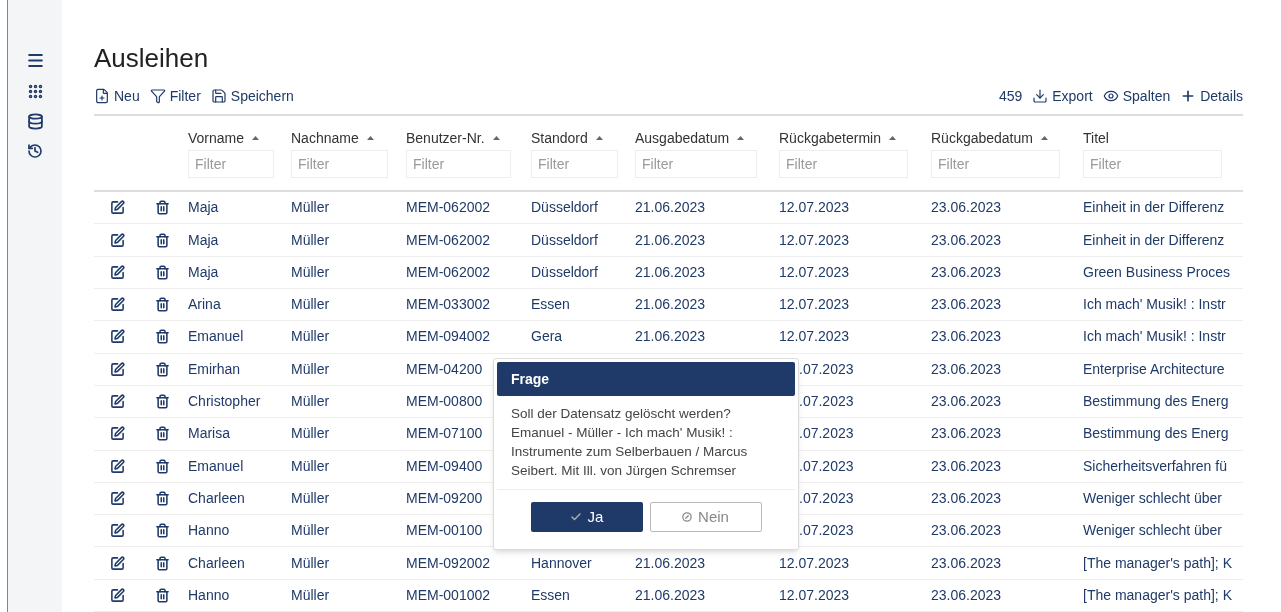 This screenshot has width=1281, height=612. Describe the element at coordinates (157, 96) in the screenshot. I see `filter-icon` at that location.